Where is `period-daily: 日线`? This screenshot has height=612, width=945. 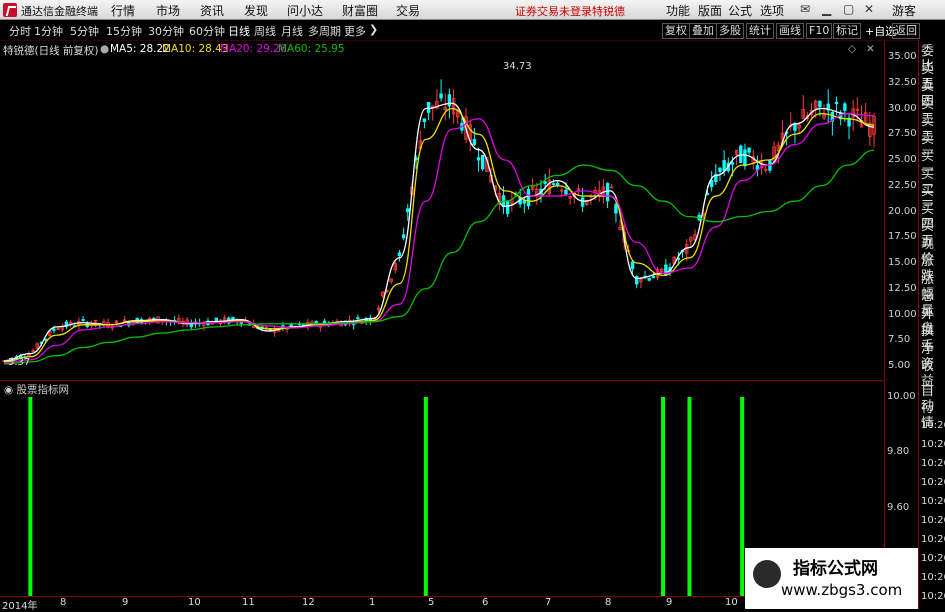
period-daily: 日线 is located at coordinates (239, 31).